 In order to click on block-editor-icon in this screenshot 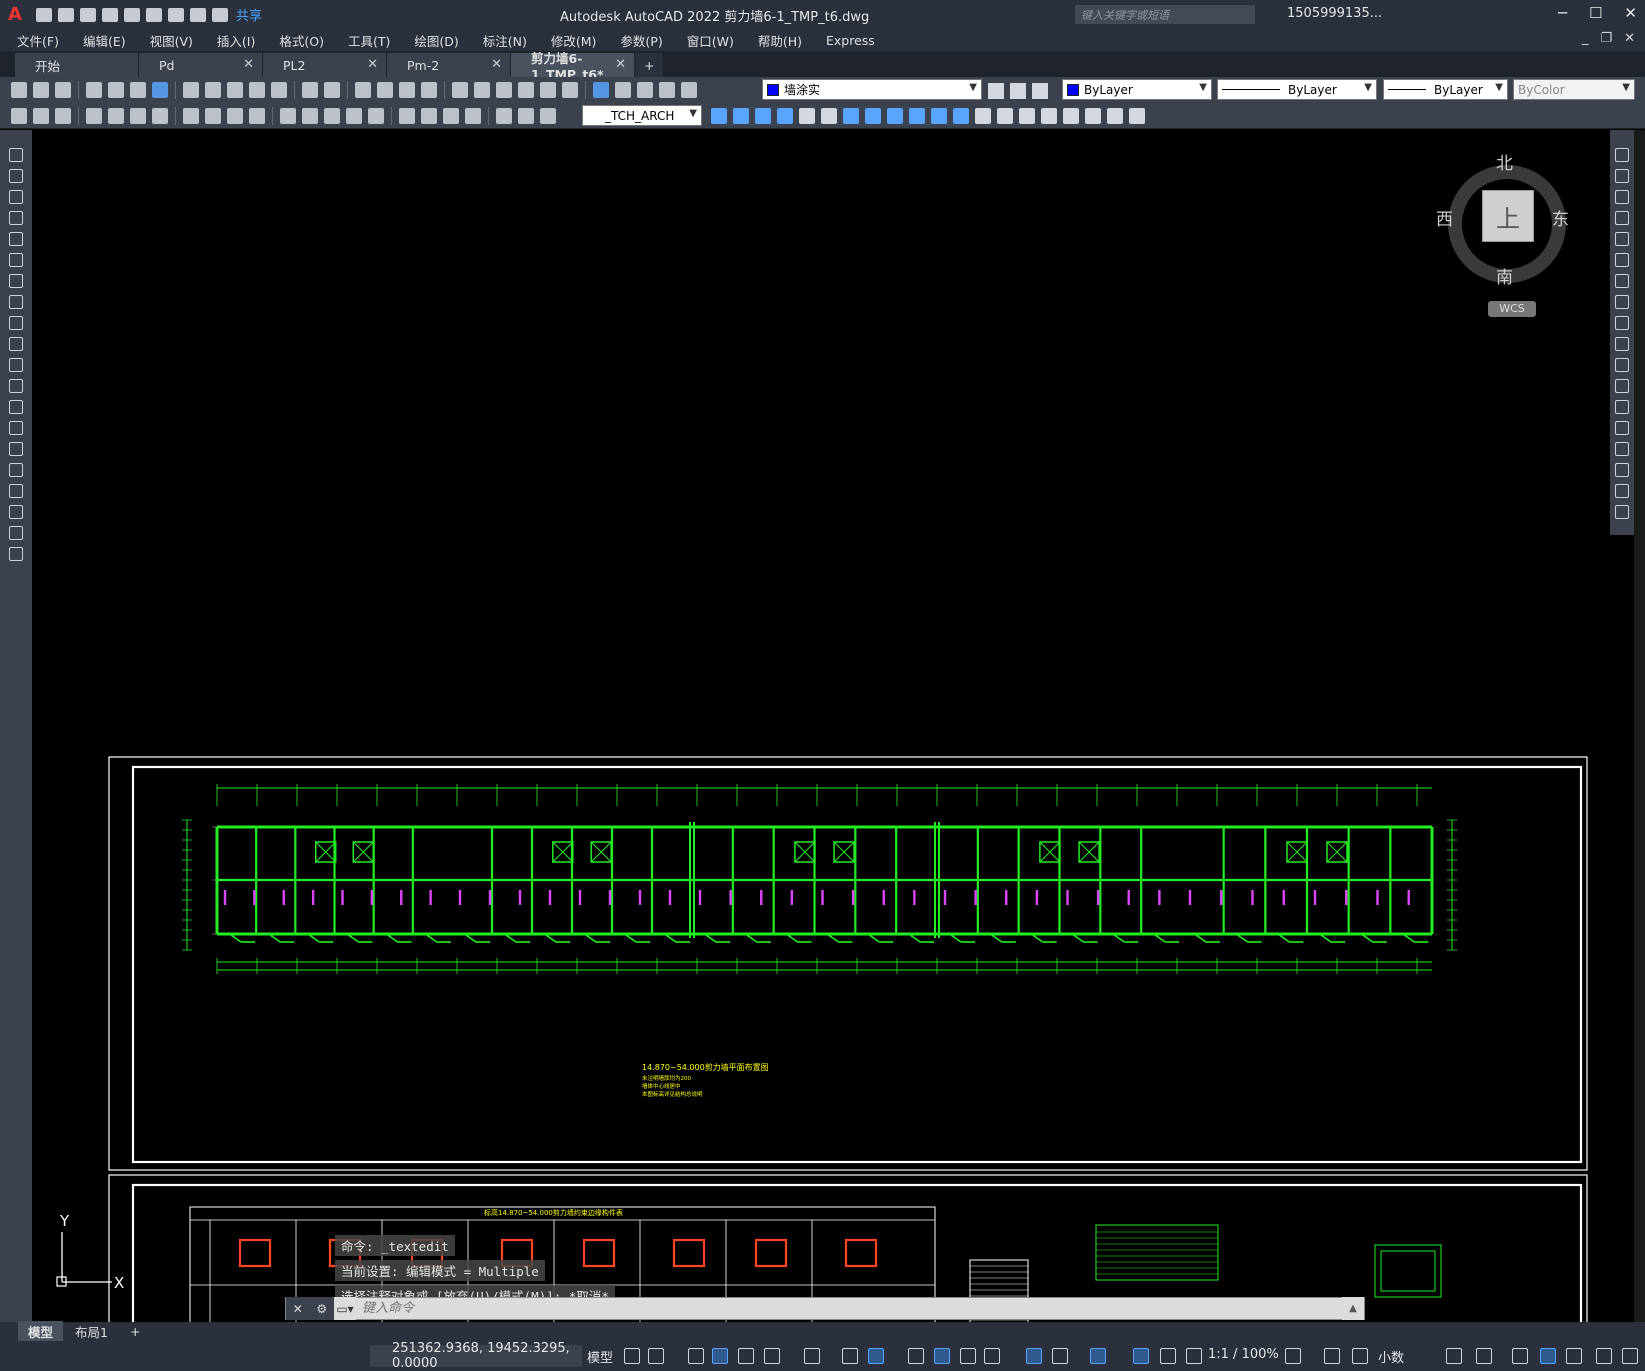, I will do `click(279, 90)`.